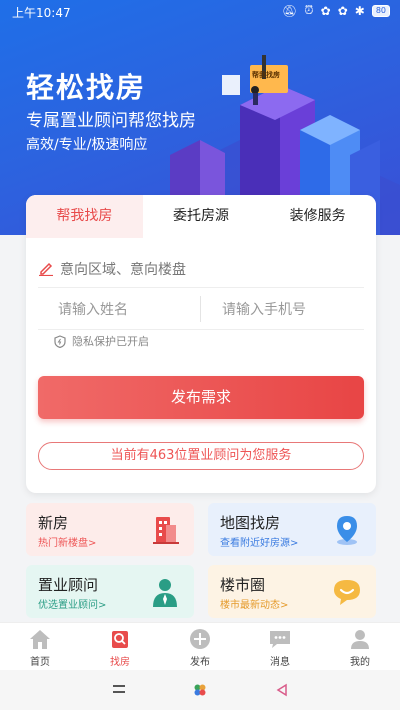 The width and height of the screenshot is (400, 710). What do you see at coordinates (46, 269) in the screenshot?
I see `edit-pen-icon` at bounding box center [46, 269].